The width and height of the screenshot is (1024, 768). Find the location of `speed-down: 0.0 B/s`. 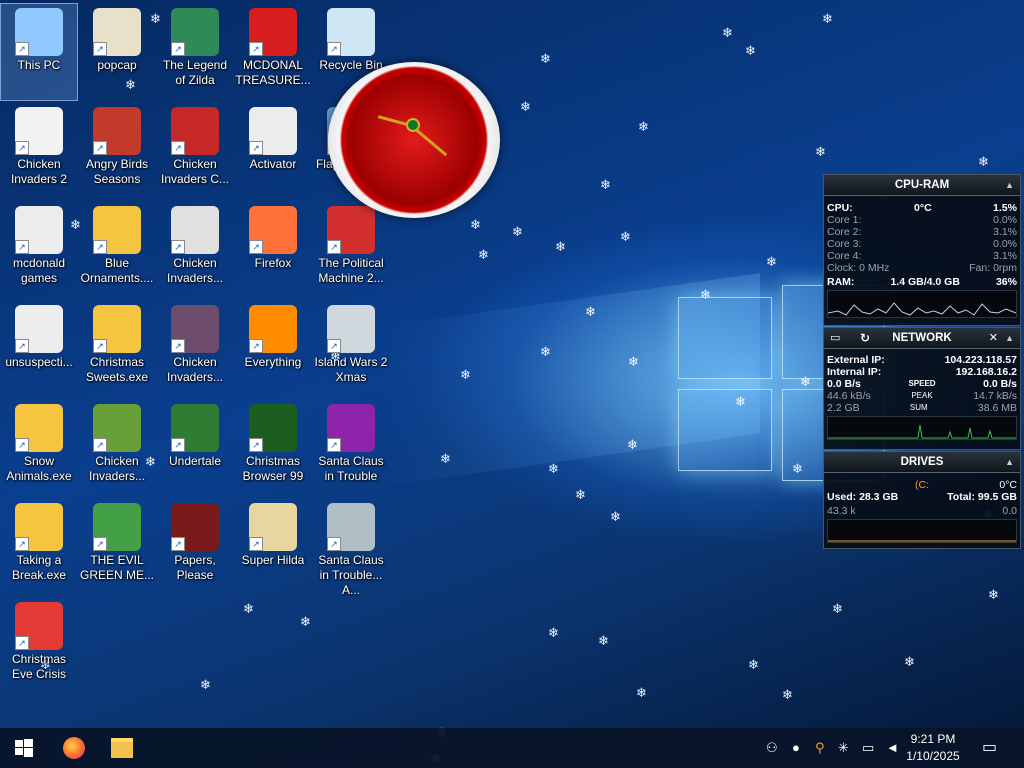

speed-down: 0.0 B/s is located at coordinates (844, 384).